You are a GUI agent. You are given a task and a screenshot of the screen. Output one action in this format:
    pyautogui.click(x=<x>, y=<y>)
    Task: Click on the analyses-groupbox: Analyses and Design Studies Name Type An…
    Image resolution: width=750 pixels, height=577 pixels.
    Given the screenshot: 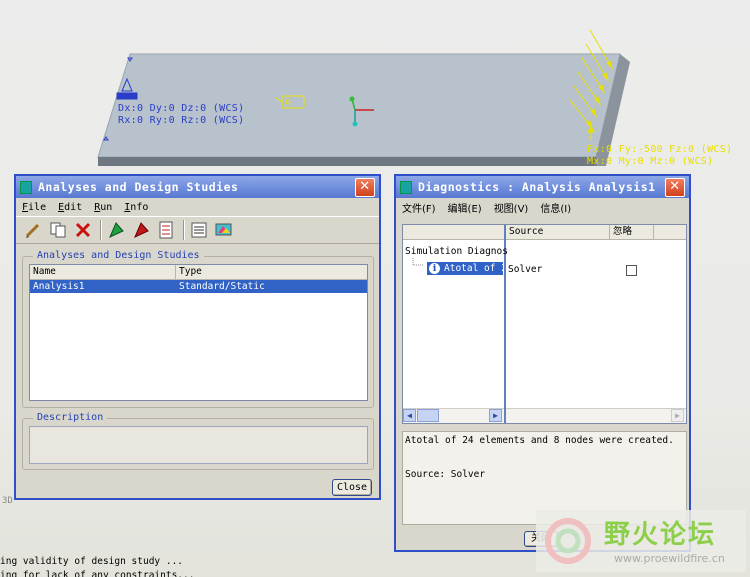 What is the action you would take?
    pyautogui.click(x=198, y=329)
    